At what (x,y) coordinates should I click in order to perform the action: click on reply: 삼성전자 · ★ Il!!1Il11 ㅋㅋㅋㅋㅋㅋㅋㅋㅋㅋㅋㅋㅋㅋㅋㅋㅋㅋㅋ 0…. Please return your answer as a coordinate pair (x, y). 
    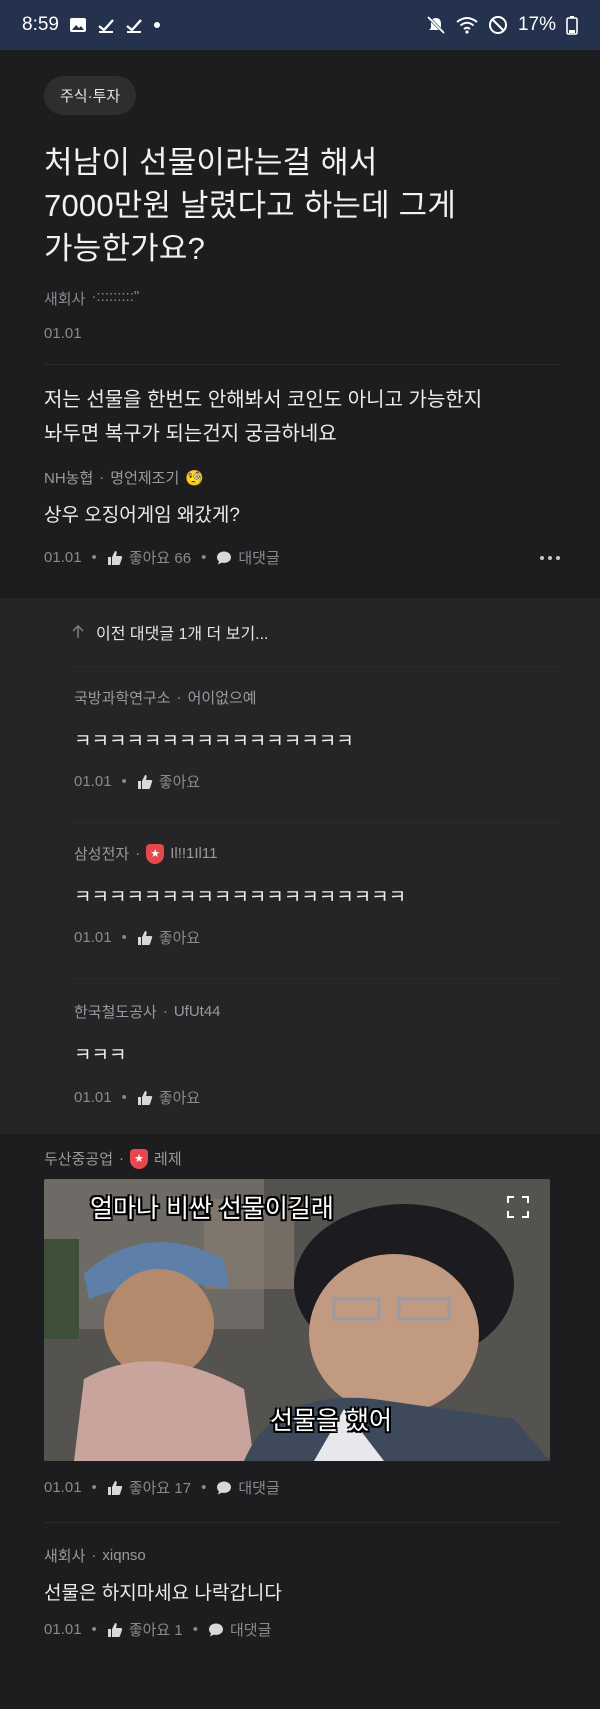
    Looking at the image, I should click on (300, 895).